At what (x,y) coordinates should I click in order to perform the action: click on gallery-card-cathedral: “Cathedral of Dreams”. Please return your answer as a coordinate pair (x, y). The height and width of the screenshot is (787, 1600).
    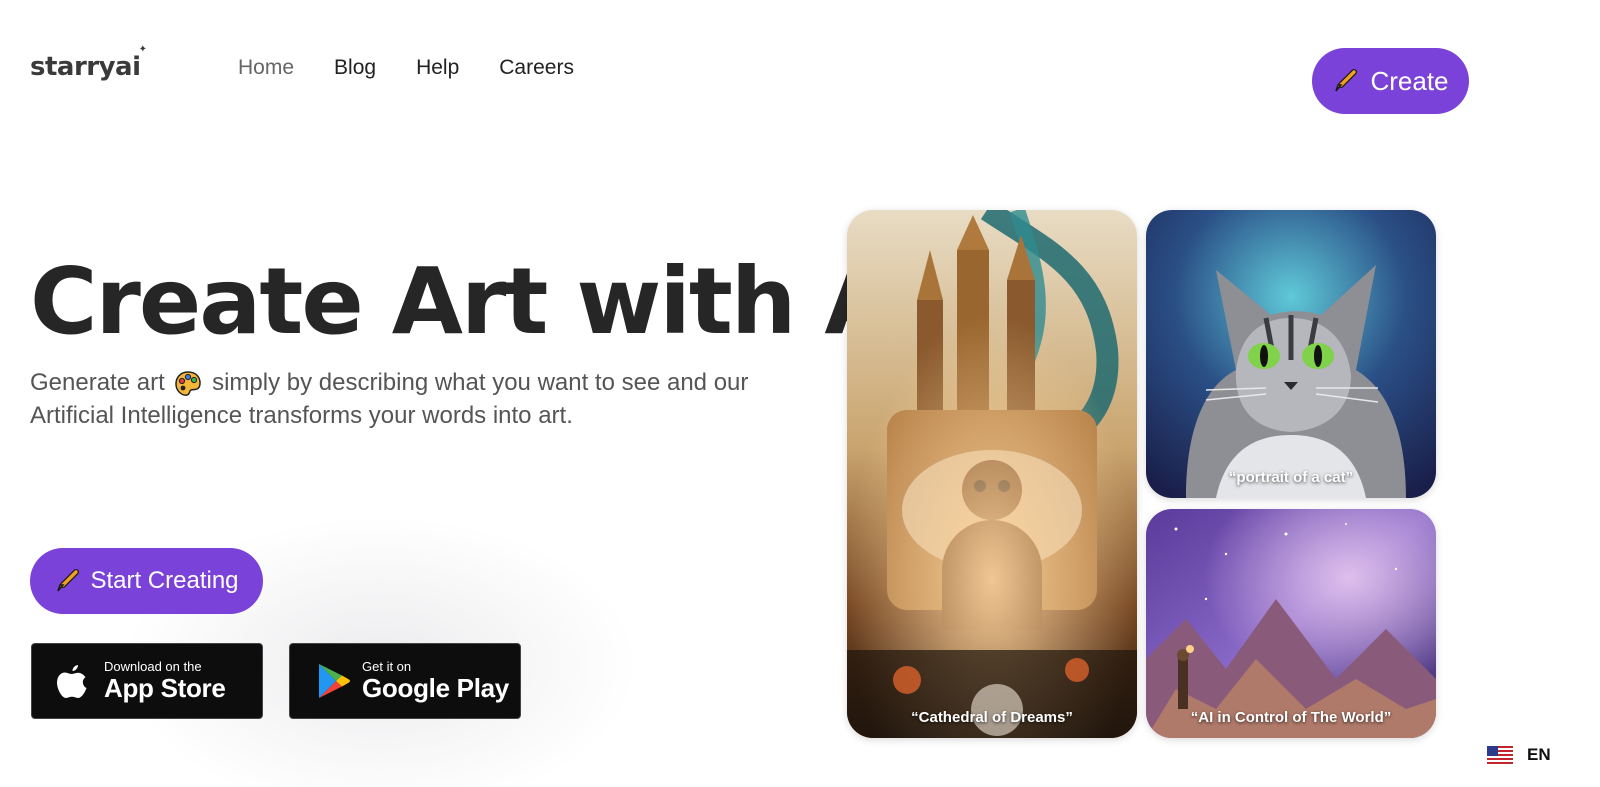
    Looking at the image, I should click on (992, 474).